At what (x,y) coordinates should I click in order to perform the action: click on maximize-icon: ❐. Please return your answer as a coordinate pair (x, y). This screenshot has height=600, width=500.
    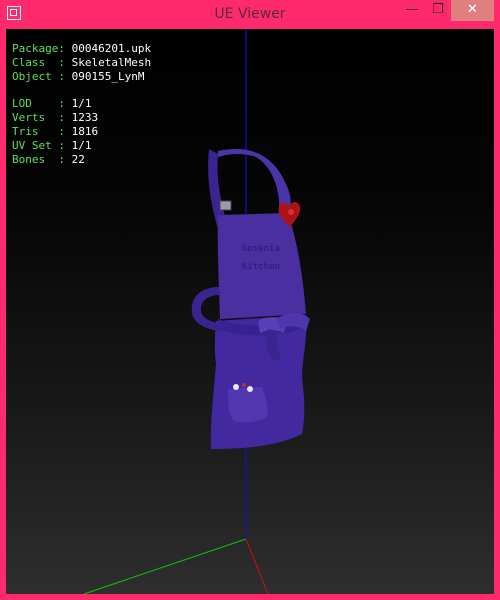
    Looking at the image, I should click on (438, 9).